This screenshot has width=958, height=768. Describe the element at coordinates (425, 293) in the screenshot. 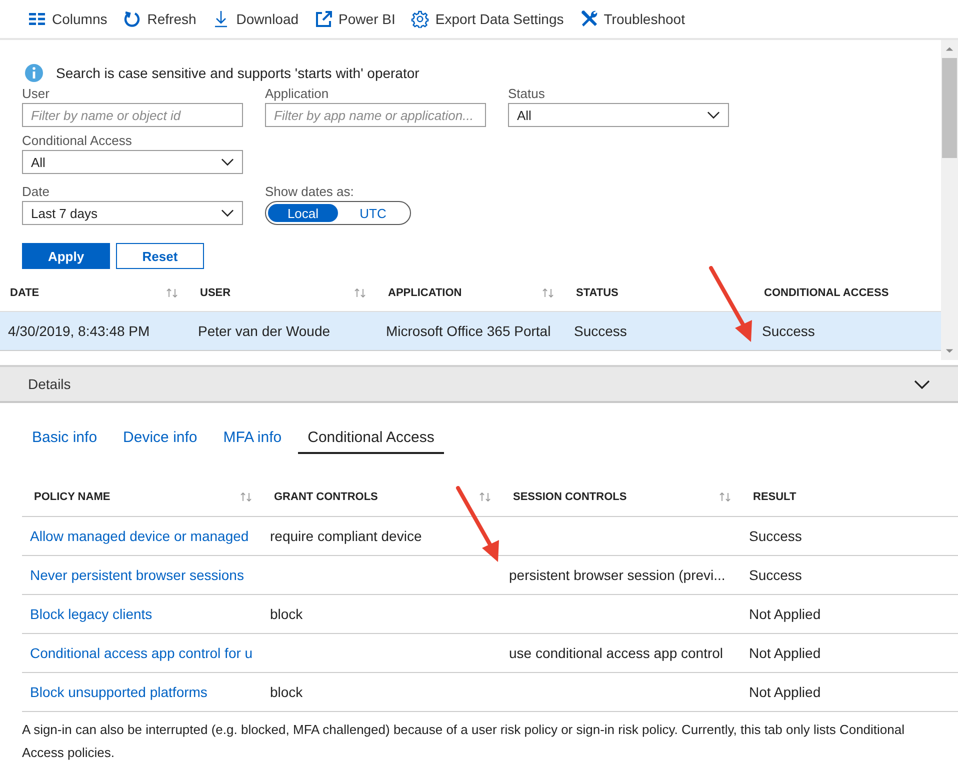

I see `column-header: APPLICATION` at that location.